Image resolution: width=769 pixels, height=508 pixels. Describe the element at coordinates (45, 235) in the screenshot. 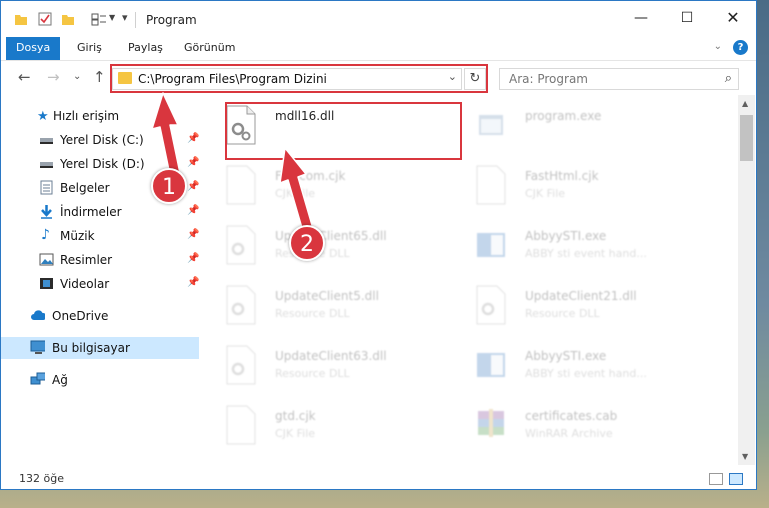

I see `music-icon: ♪` at that location.